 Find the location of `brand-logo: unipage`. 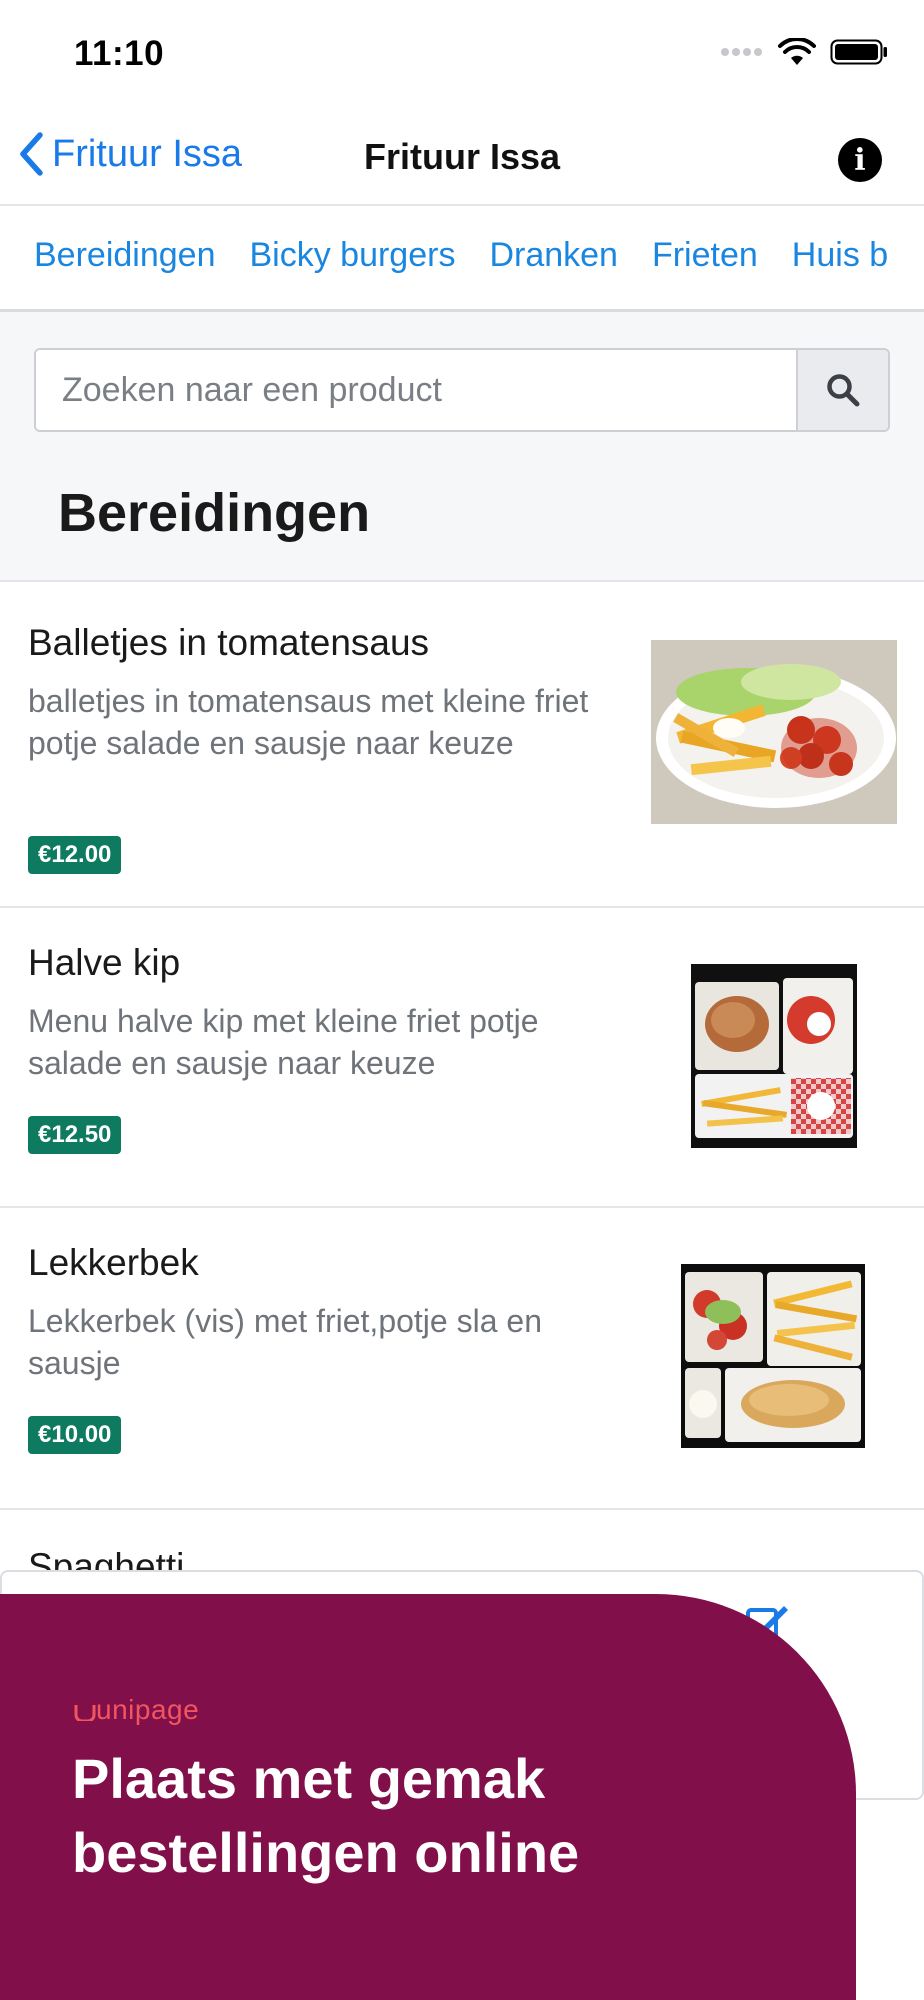

brand-logo: unipage is located at coordinates (136, 1710).